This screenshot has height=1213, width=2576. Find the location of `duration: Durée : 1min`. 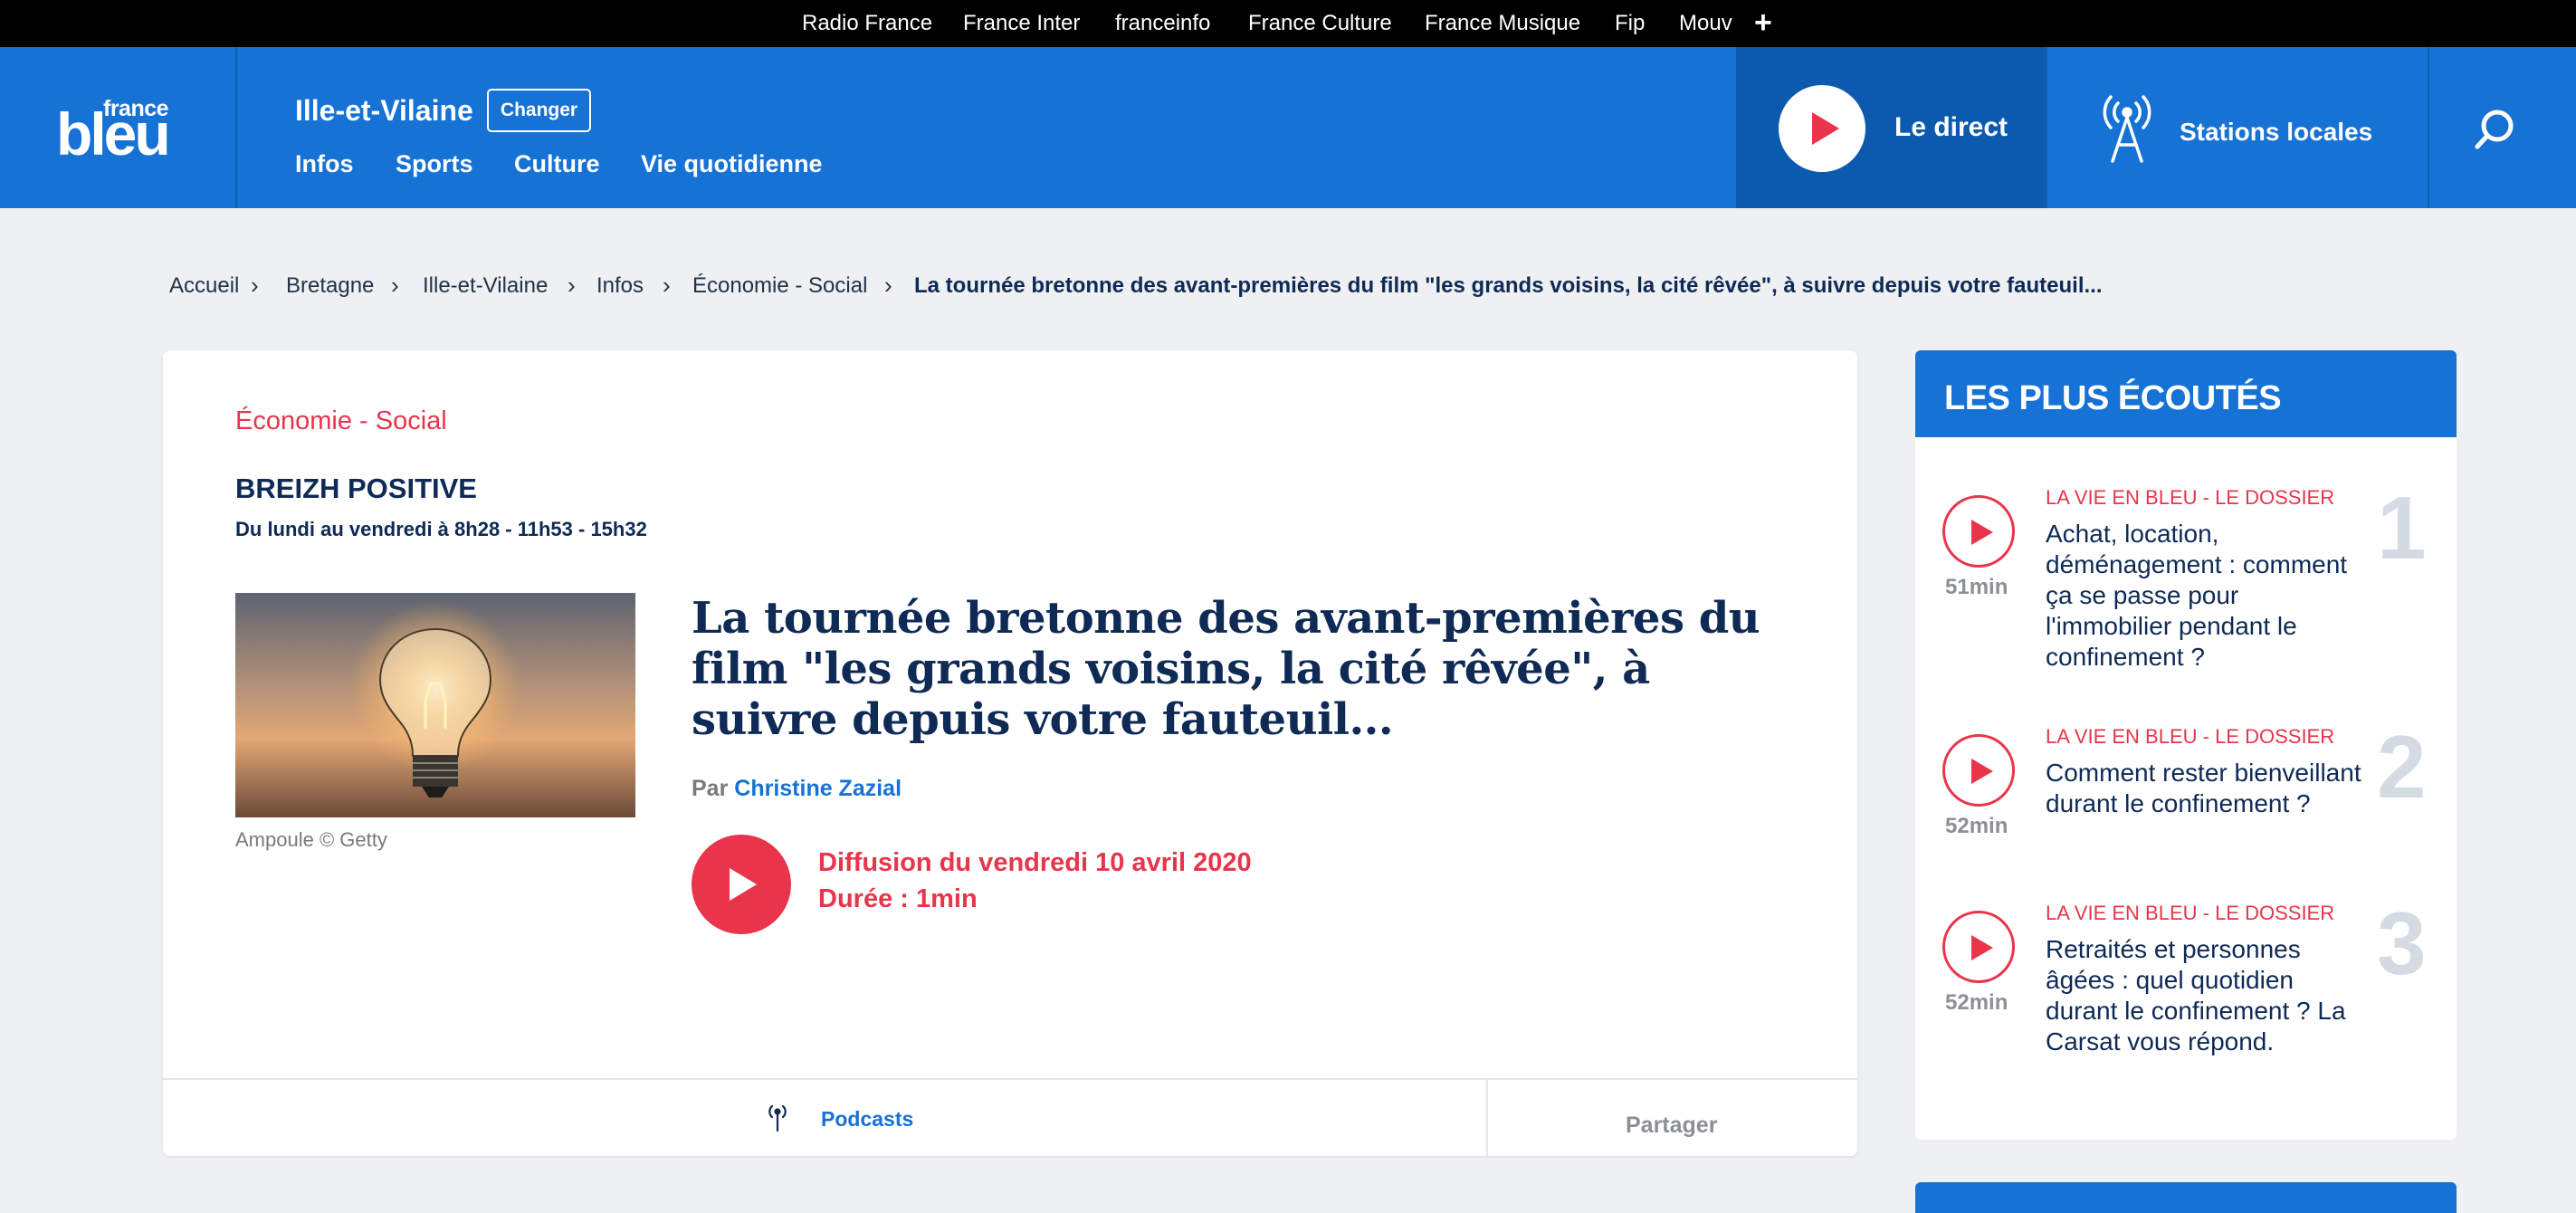

duration: Durée : 1min is located at coordinates (898, 898).